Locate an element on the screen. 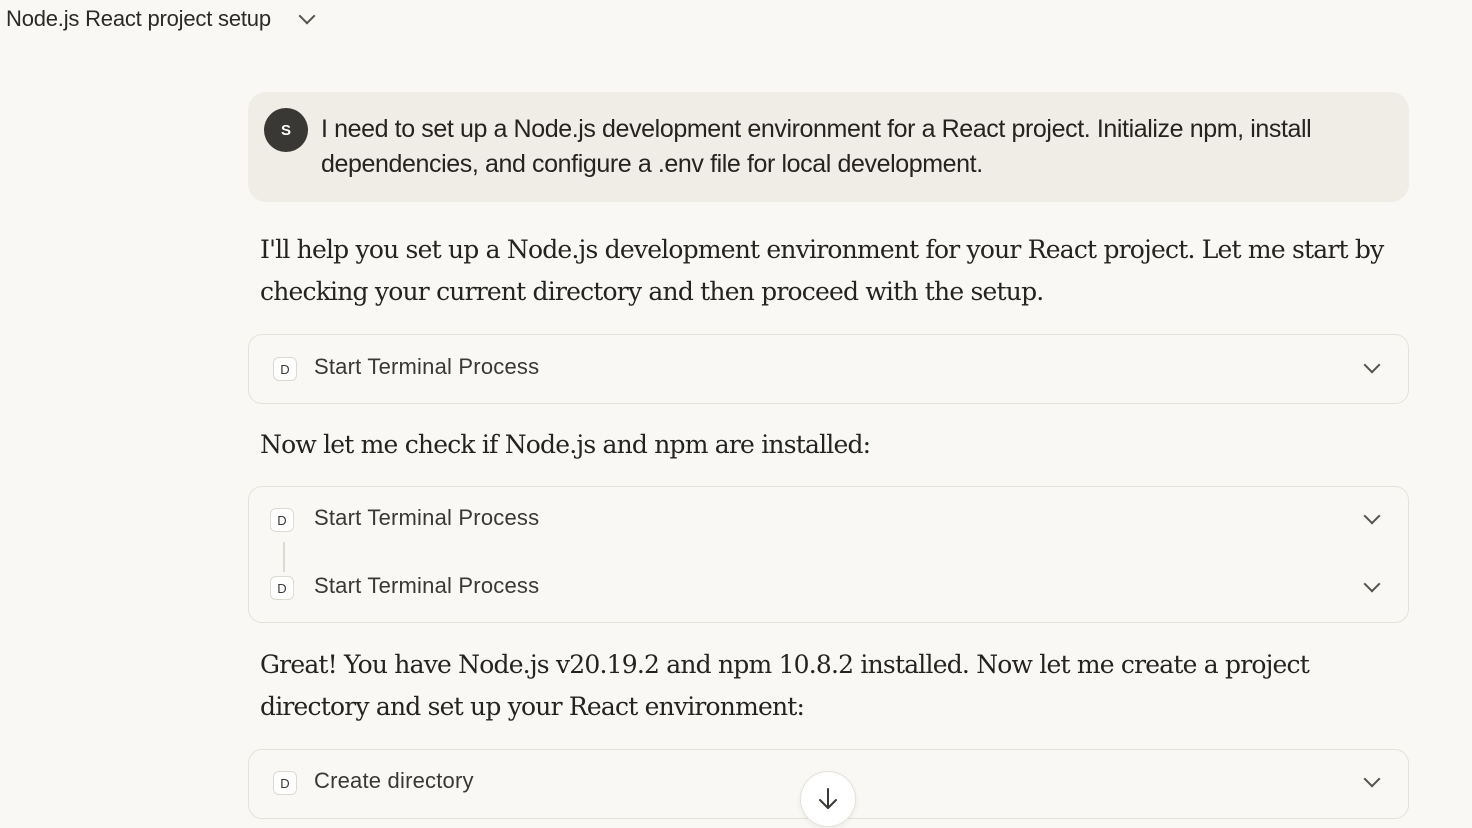 The height and width of the screenshot is (828, 1472). chat-title-dropdown: Node.js React project setup is located at coordinates (161, 19).